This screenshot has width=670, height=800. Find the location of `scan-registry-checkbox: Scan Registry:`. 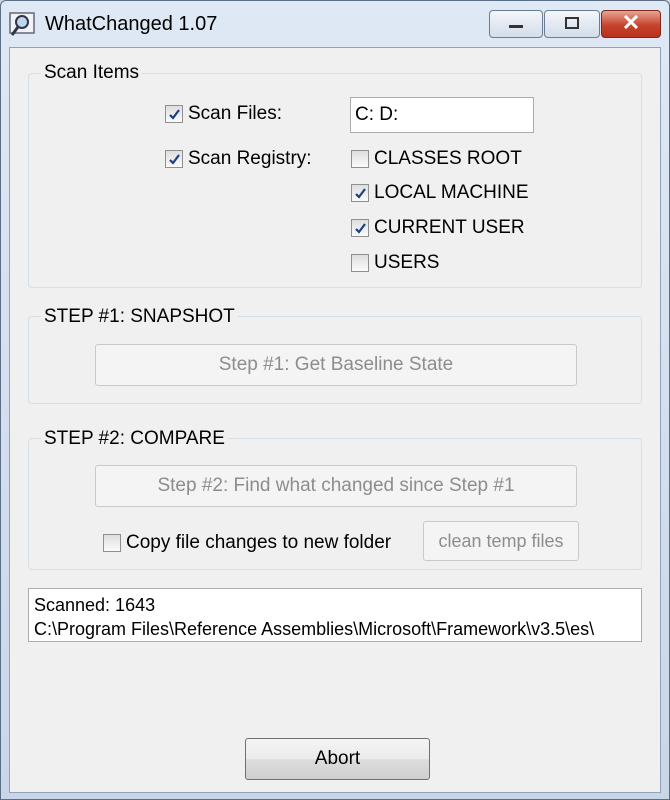

scan-registry-checkbox: Scan Registry: is located at coordinates (238, 159).